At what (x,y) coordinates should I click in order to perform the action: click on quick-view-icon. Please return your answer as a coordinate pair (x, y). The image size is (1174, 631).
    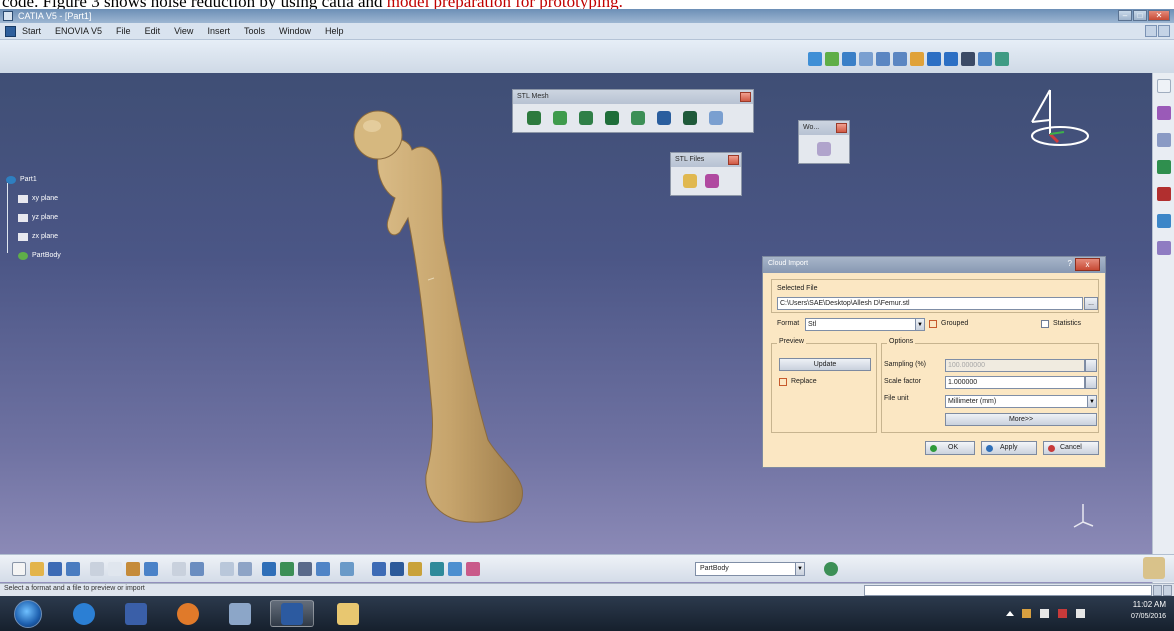
    Looking at the image, I should click on (934, 59).